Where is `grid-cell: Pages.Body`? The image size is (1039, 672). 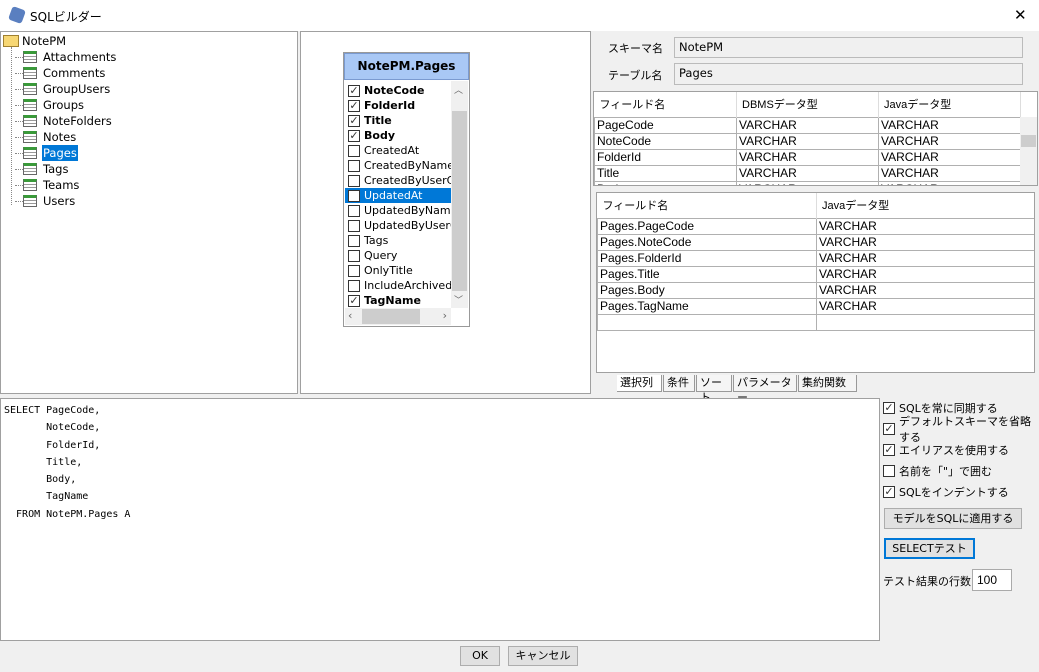
grid-cell: Pages.Body is located at coordinates (707, 290).